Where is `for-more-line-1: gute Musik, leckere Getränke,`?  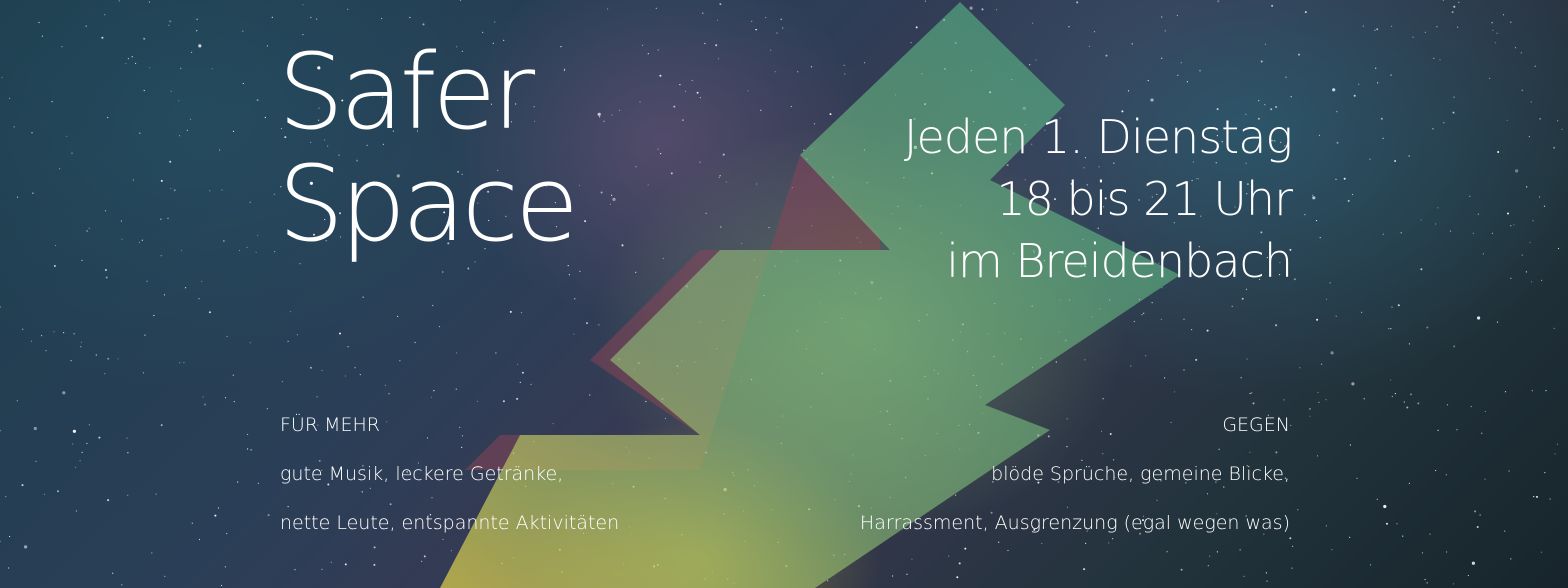 for-more-line-1: gute Musik, leckere Getränke, is located at coordinates (422, 474).